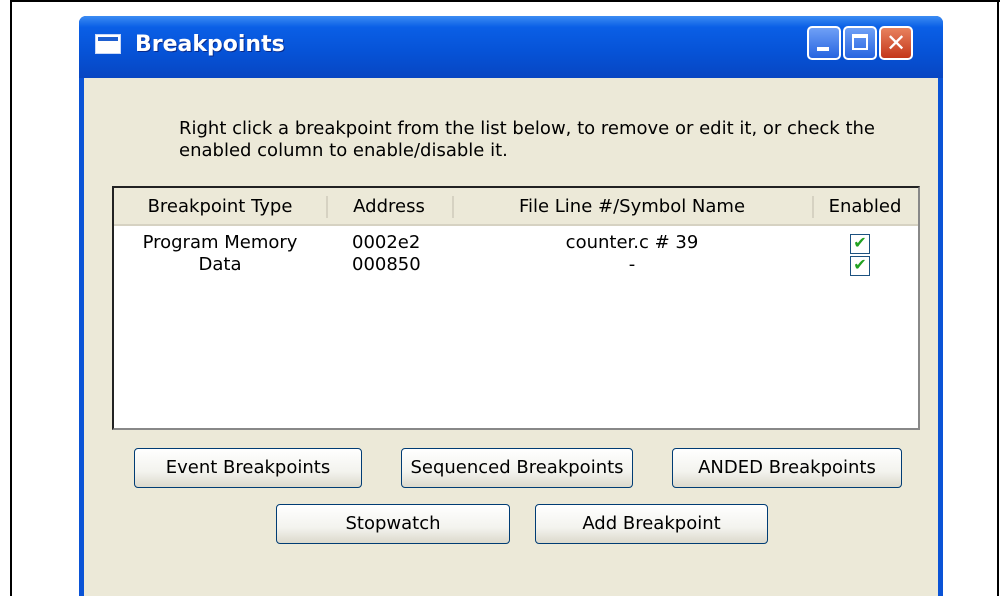 The width and height of the screenshot is (1008, 596). I want to click on breakpoint-file-line: -, so click(632, 264).